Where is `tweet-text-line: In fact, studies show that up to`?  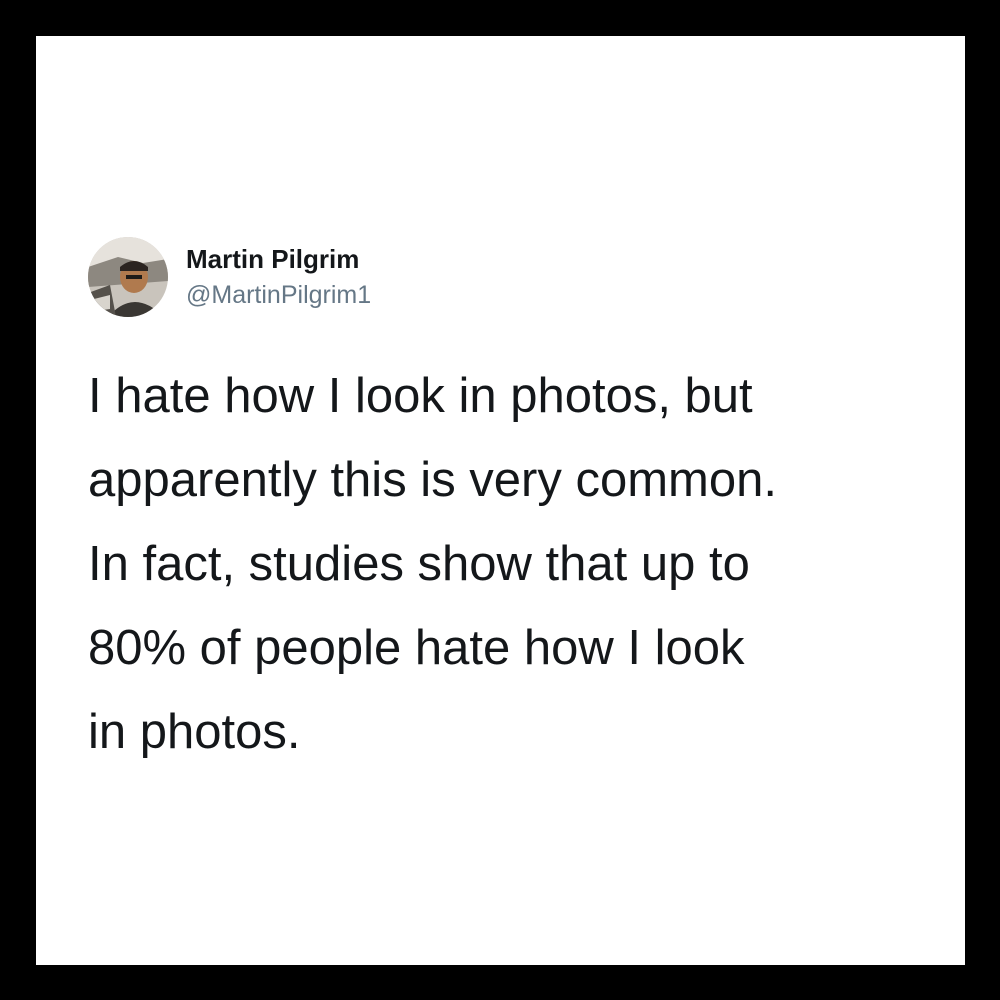 tweet-text-line: In fact, studies show that up to is located at coordinates (419, 564).